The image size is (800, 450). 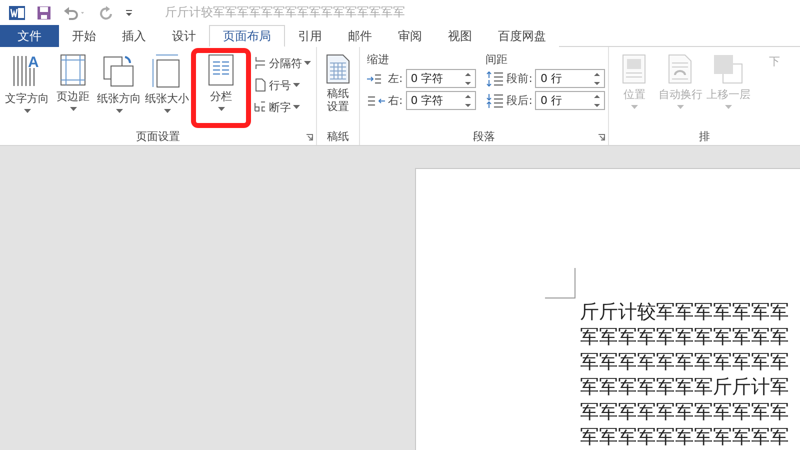 I want to click on margin-corner-mark, so click(x=560, y=283).